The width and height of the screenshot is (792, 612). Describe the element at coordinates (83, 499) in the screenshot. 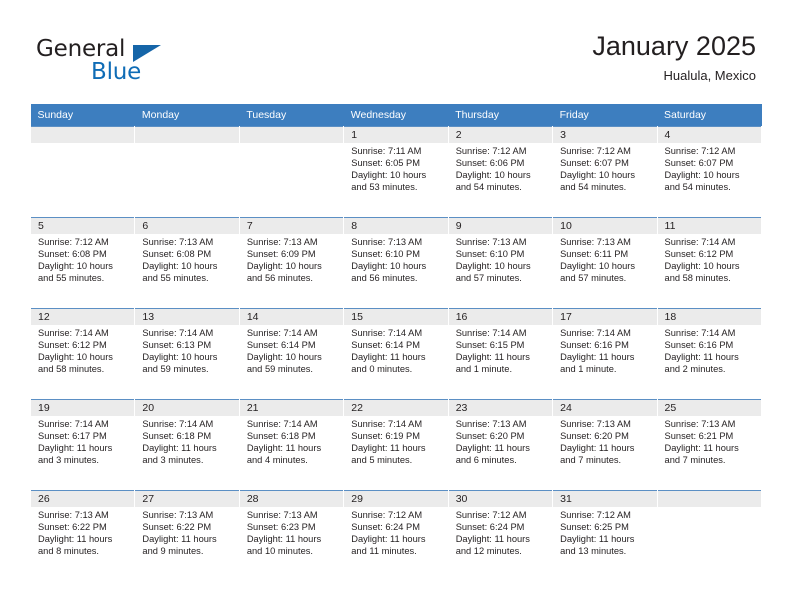

I see `day-number: 26` at that location.